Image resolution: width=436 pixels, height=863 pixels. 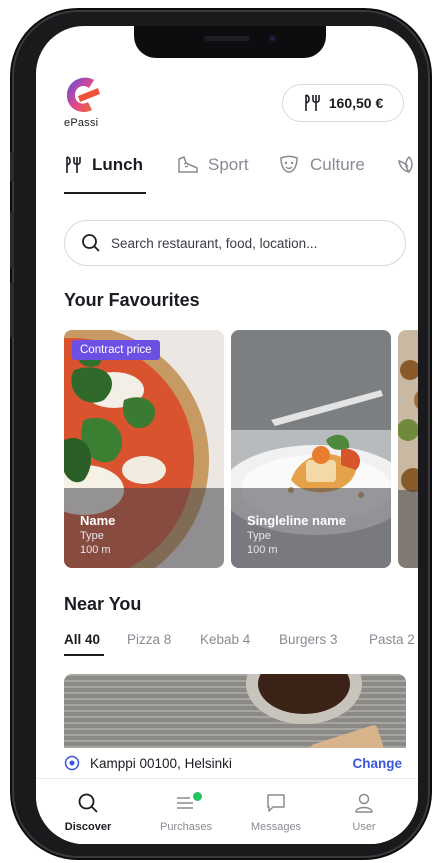 I want to click on salad-image, so click(x=408, y=449).